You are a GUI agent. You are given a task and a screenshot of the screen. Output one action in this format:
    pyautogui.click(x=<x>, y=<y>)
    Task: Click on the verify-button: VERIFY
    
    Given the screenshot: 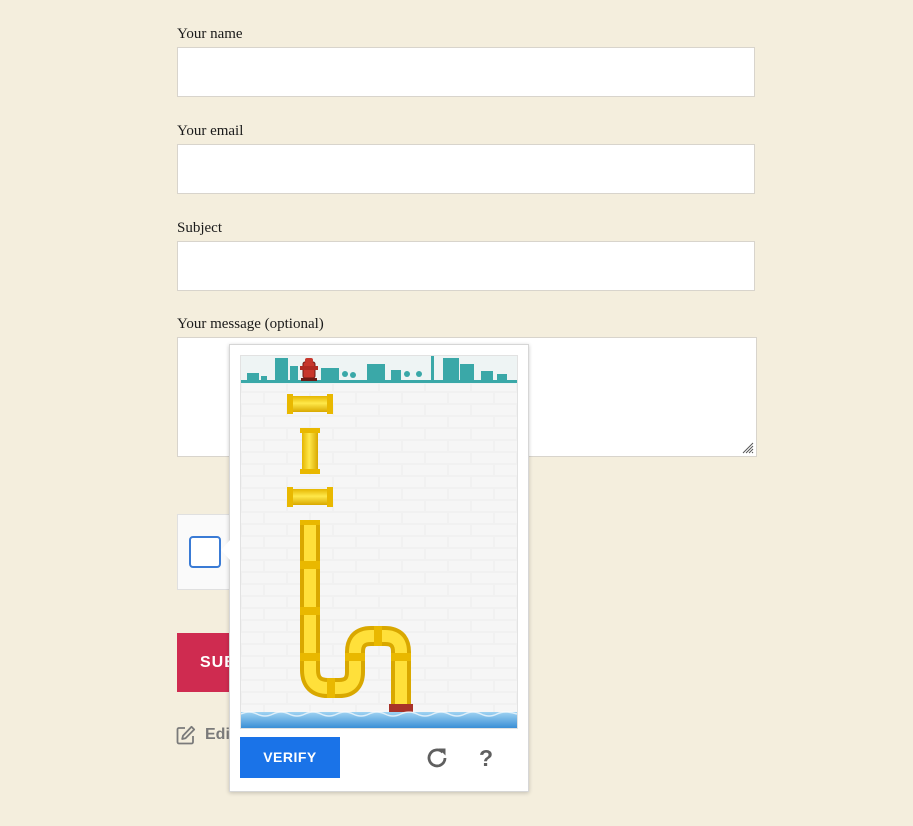 What is the action you would take?
    pyautogui.click(x=290, y=757)
    